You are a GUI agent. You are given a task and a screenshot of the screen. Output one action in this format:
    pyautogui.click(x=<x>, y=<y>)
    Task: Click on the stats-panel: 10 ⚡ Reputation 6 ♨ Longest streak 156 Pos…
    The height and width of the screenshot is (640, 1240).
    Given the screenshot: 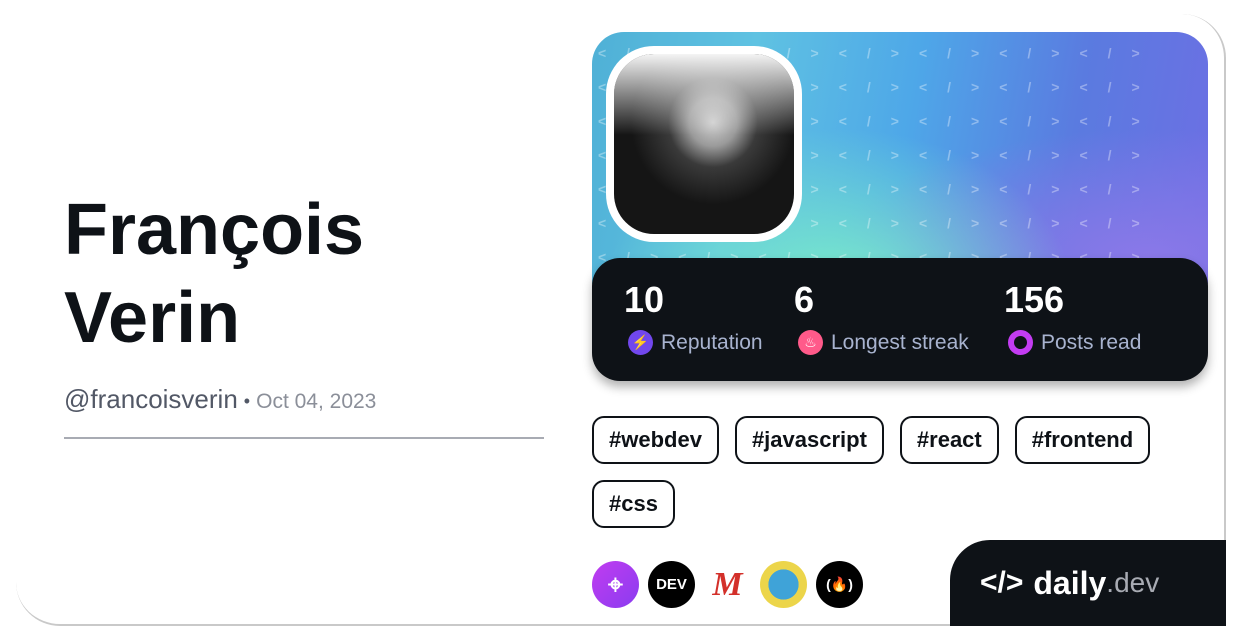 What is the action you would take?
    pyautogui.click(x=900, y=319)
    